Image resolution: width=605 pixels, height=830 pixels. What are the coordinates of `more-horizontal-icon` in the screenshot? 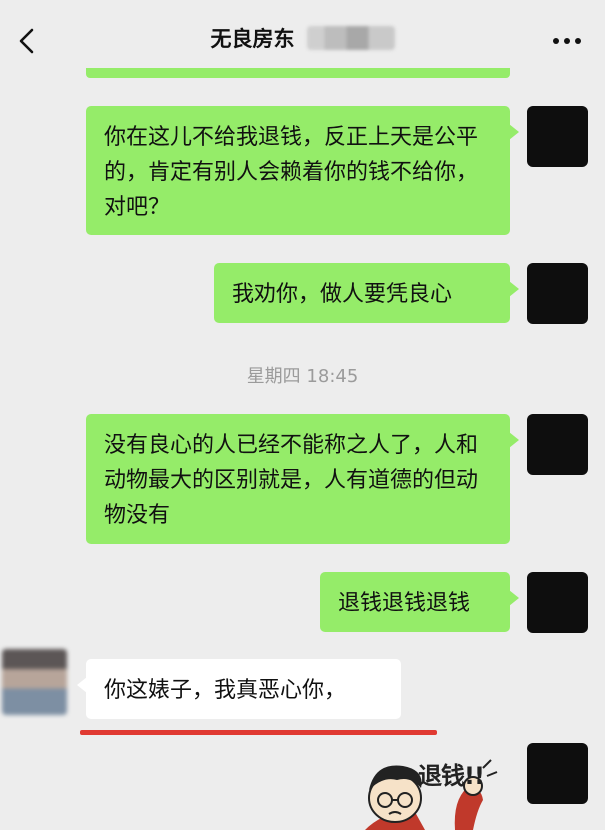 It's located at (567, 41).